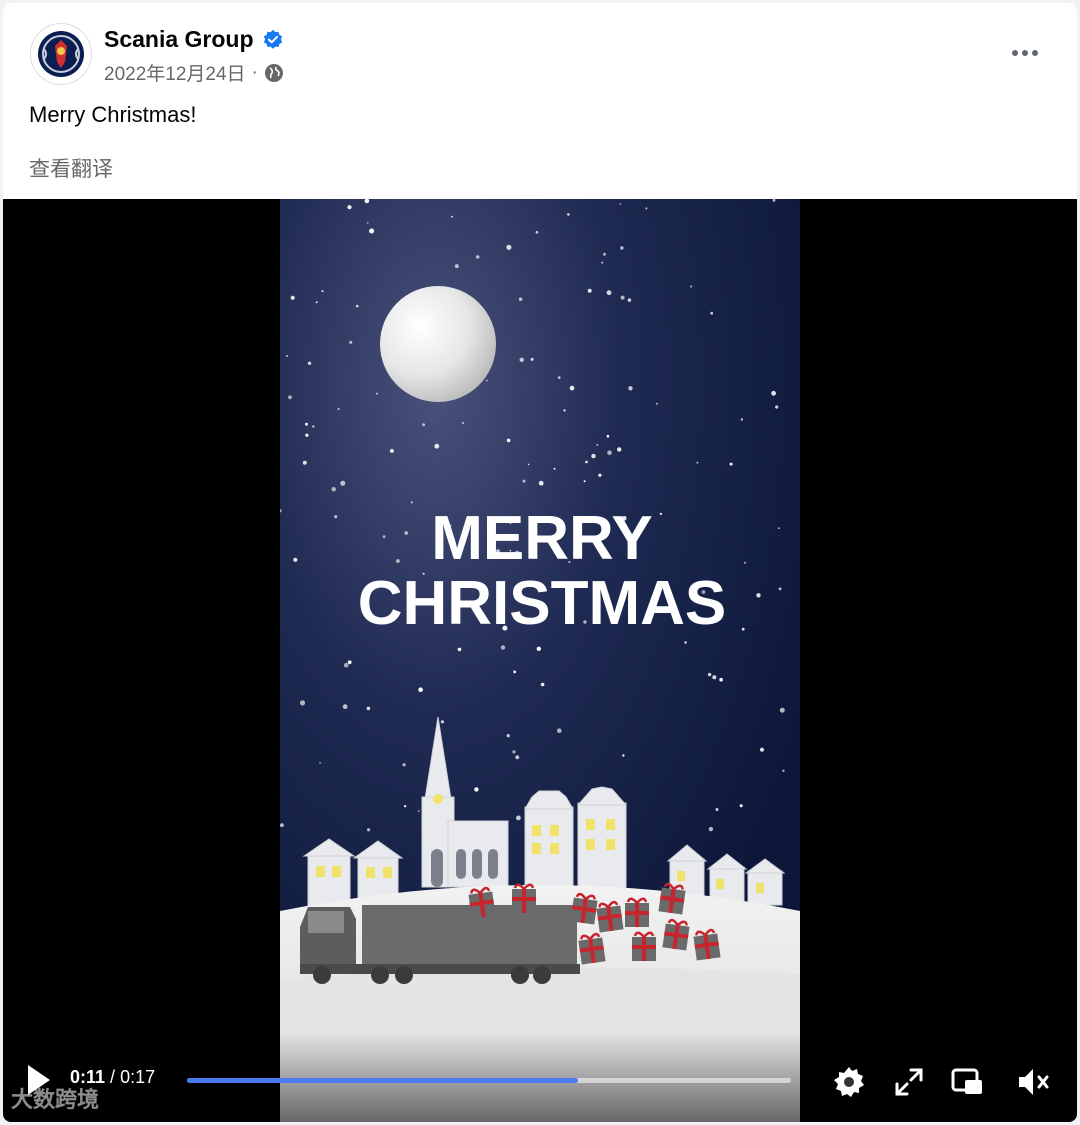  I want to click on fullscreen-icon, so click(909, 1082).